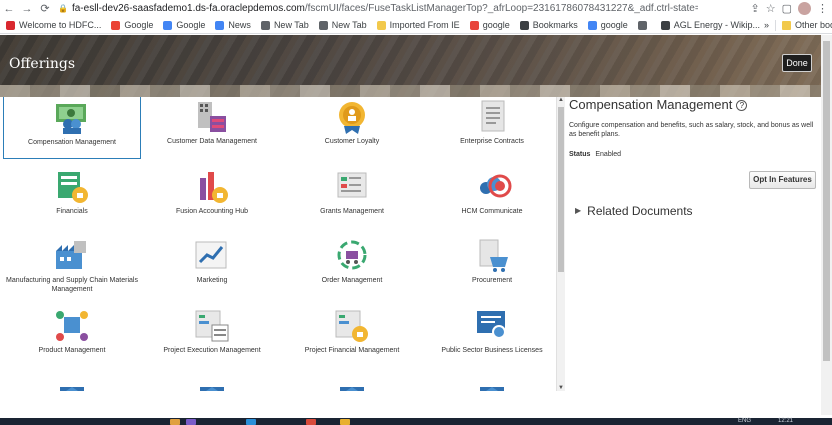  What do you see at coordinates (771, 8) in the screenshot?
I see `bookmark-star-icon: ☆` at bounding box center [771, 8].